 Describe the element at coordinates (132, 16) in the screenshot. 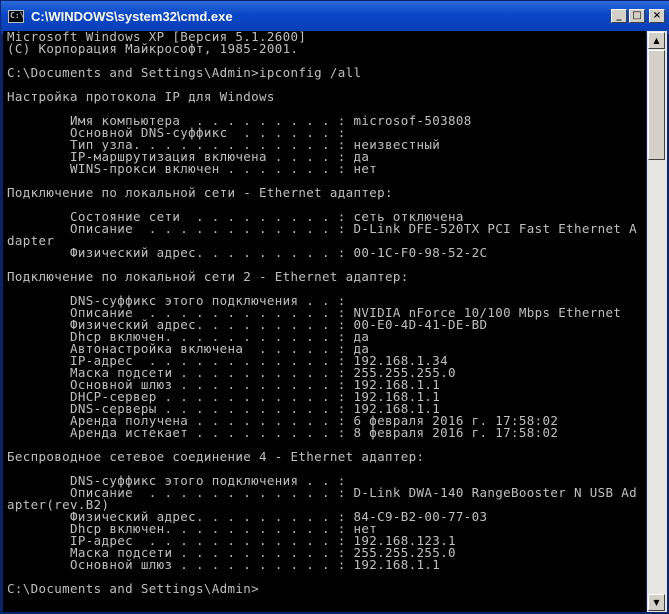

I see `window-title: C:\WINDOWS\system32\cmd.exe` at that location.